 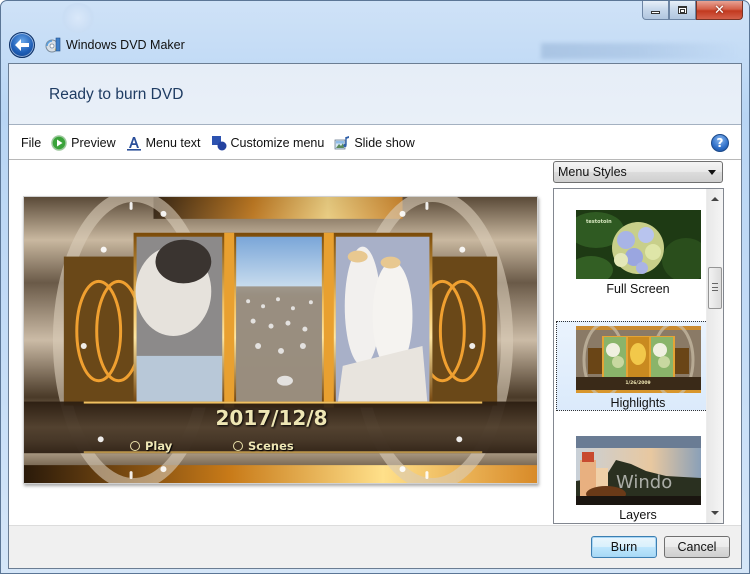 I want to click on style-item-highlights: 1/26/2009 Highlights, so click(x=638, y=366).